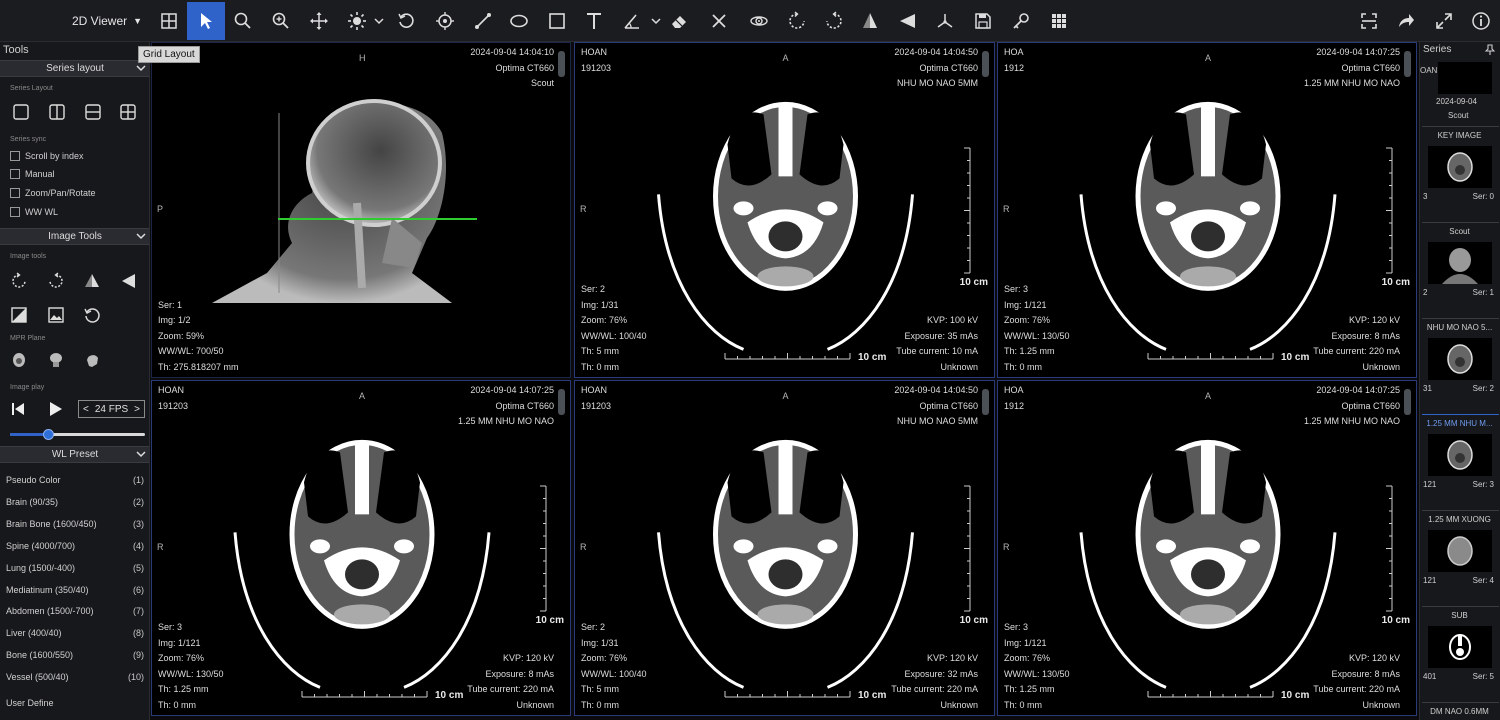 The width and height of the screenshot is (1500, 720). I want to click on apps-grid-icon, so click(1059, 21).